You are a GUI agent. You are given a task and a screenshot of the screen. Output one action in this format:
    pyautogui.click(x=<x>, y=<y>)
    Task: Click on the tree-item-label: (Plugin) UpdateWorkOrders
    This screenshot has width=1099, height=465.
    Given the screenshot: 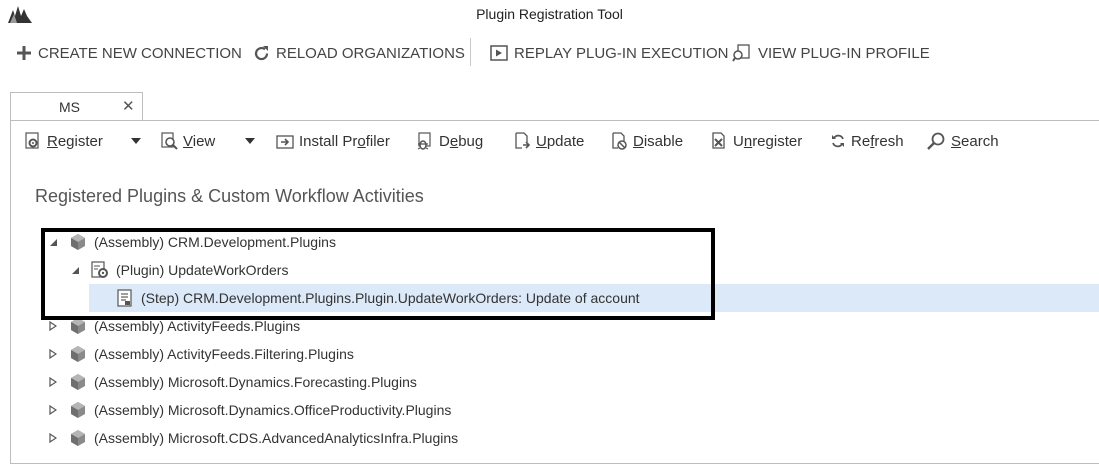 What is the action you would take?
    pyautogui.click(x=202, y=270)
    